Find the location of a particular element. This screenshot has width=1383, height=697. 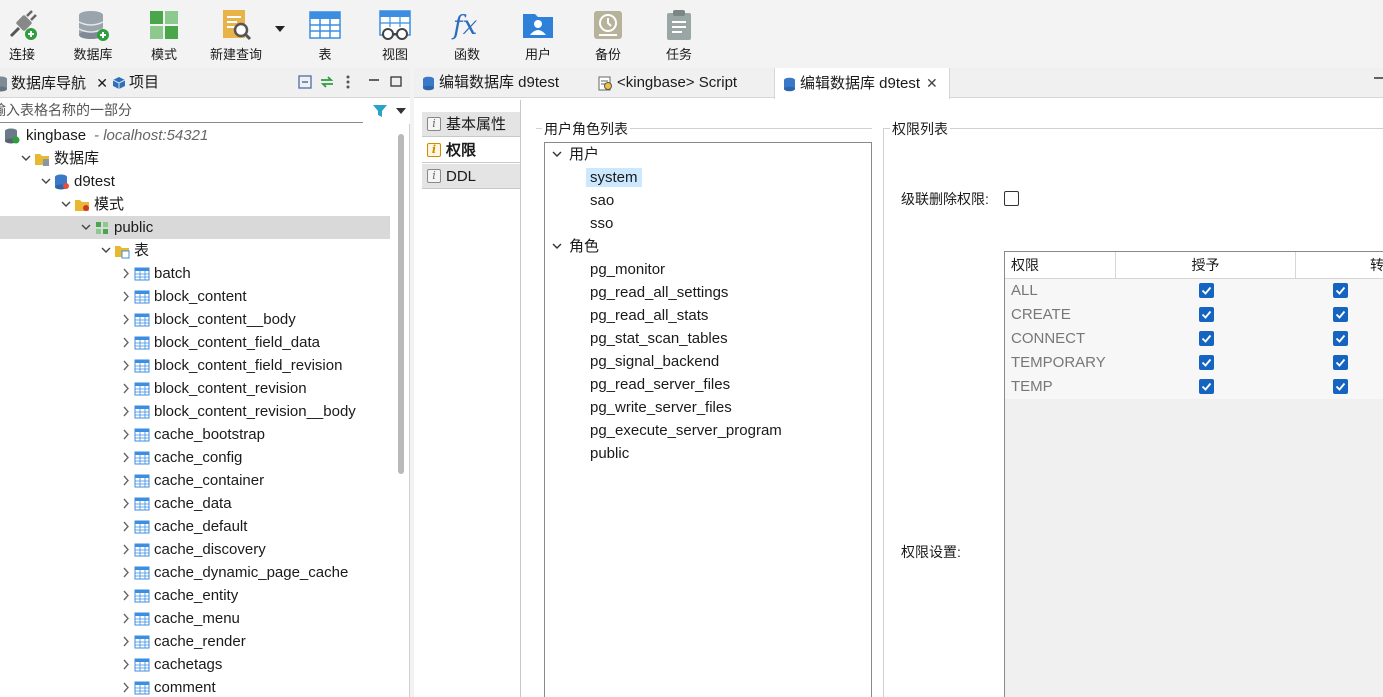

tree-node-table: cache_menu is located at coordinates (195, 618).